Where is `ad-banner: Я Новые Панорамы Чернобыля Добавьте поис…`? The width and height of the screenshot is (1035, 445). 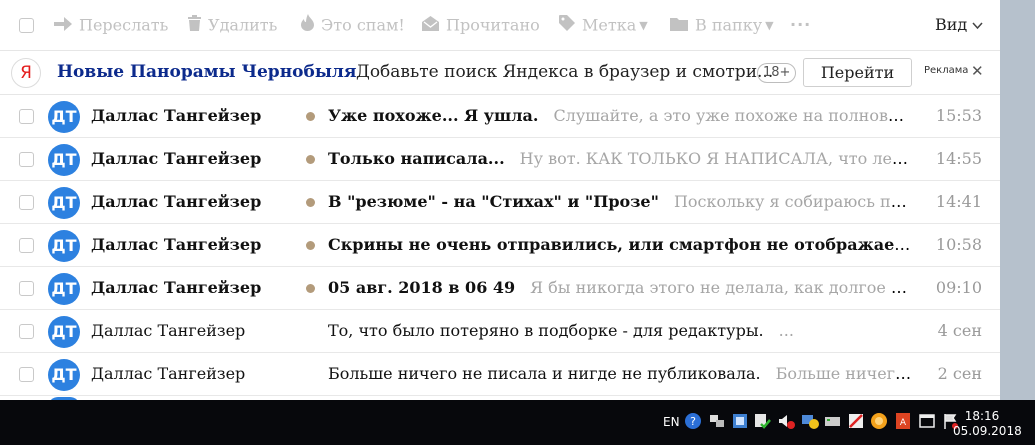
ad-banner: Я Новые Панорамы Чернобыля Добавьте поис… is located at coordinates (500, 73).